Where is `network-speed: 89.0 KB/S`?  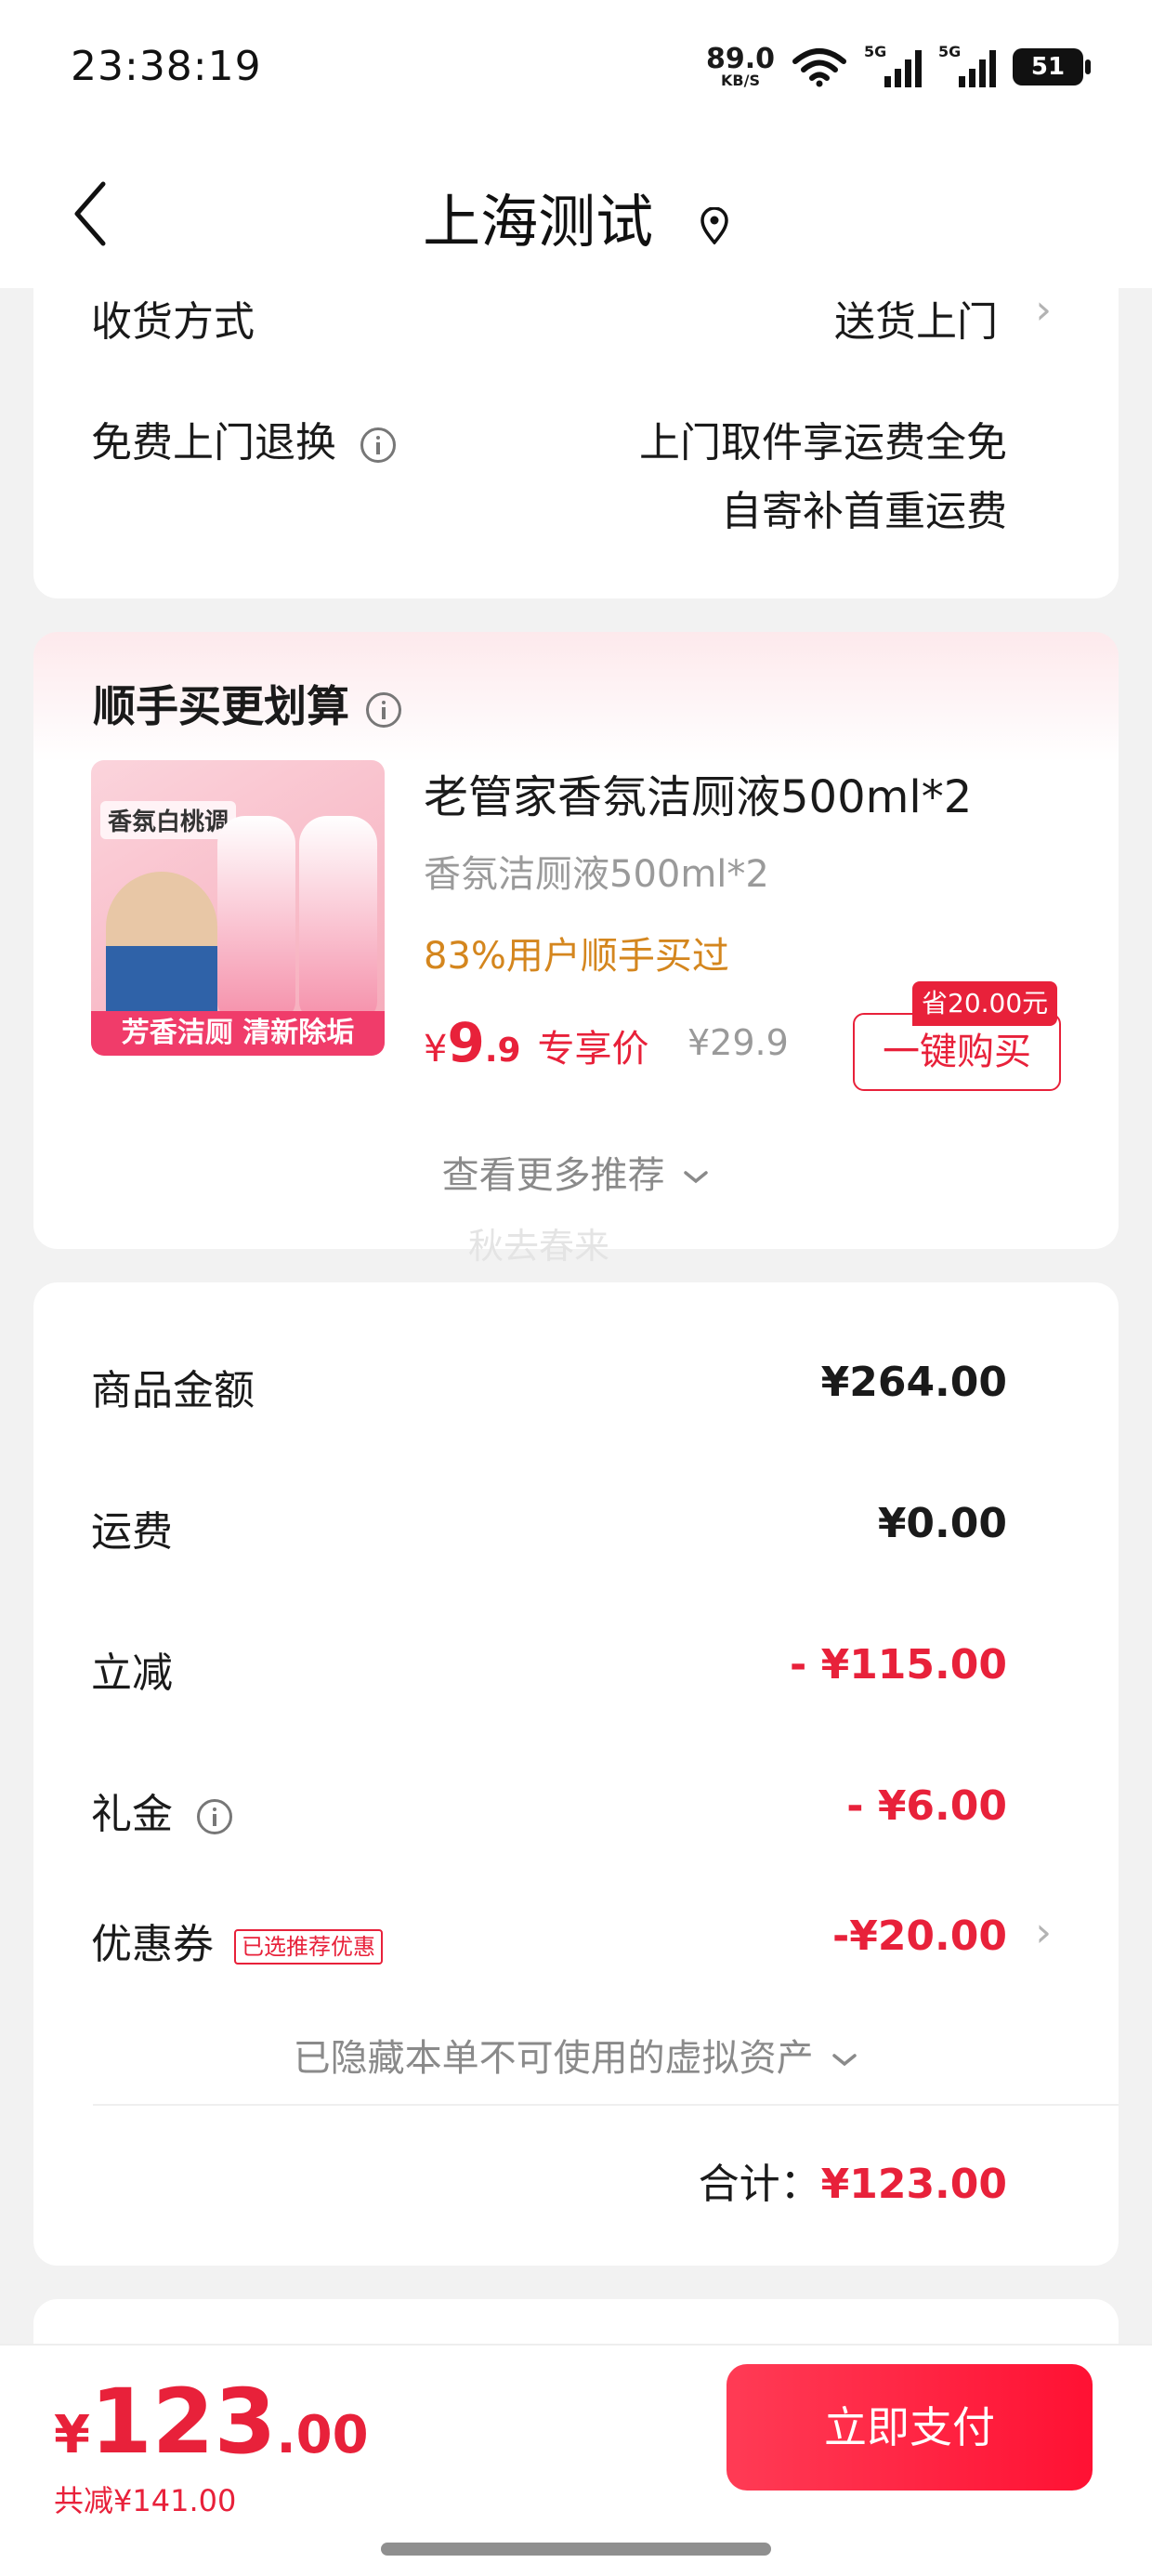
network-speed: 89.0 KB/S is located at coordinates (740, 67).